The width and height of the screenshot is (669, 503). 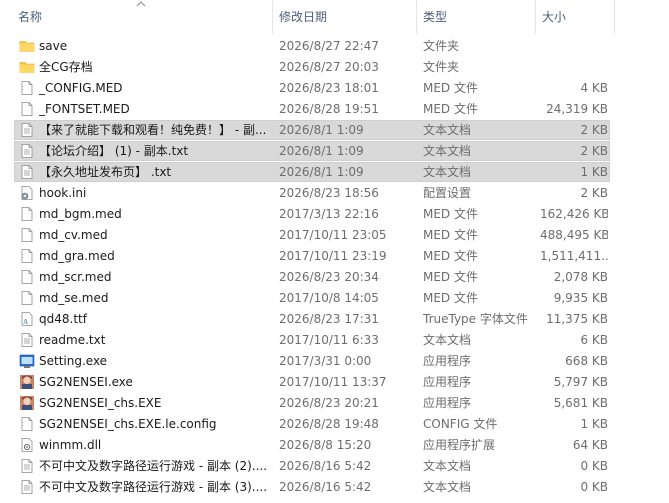 What do you see at coordinates (594, 130) in the screenshot?
I see `file-size: 2 KB` at bounding box center [594, 130].